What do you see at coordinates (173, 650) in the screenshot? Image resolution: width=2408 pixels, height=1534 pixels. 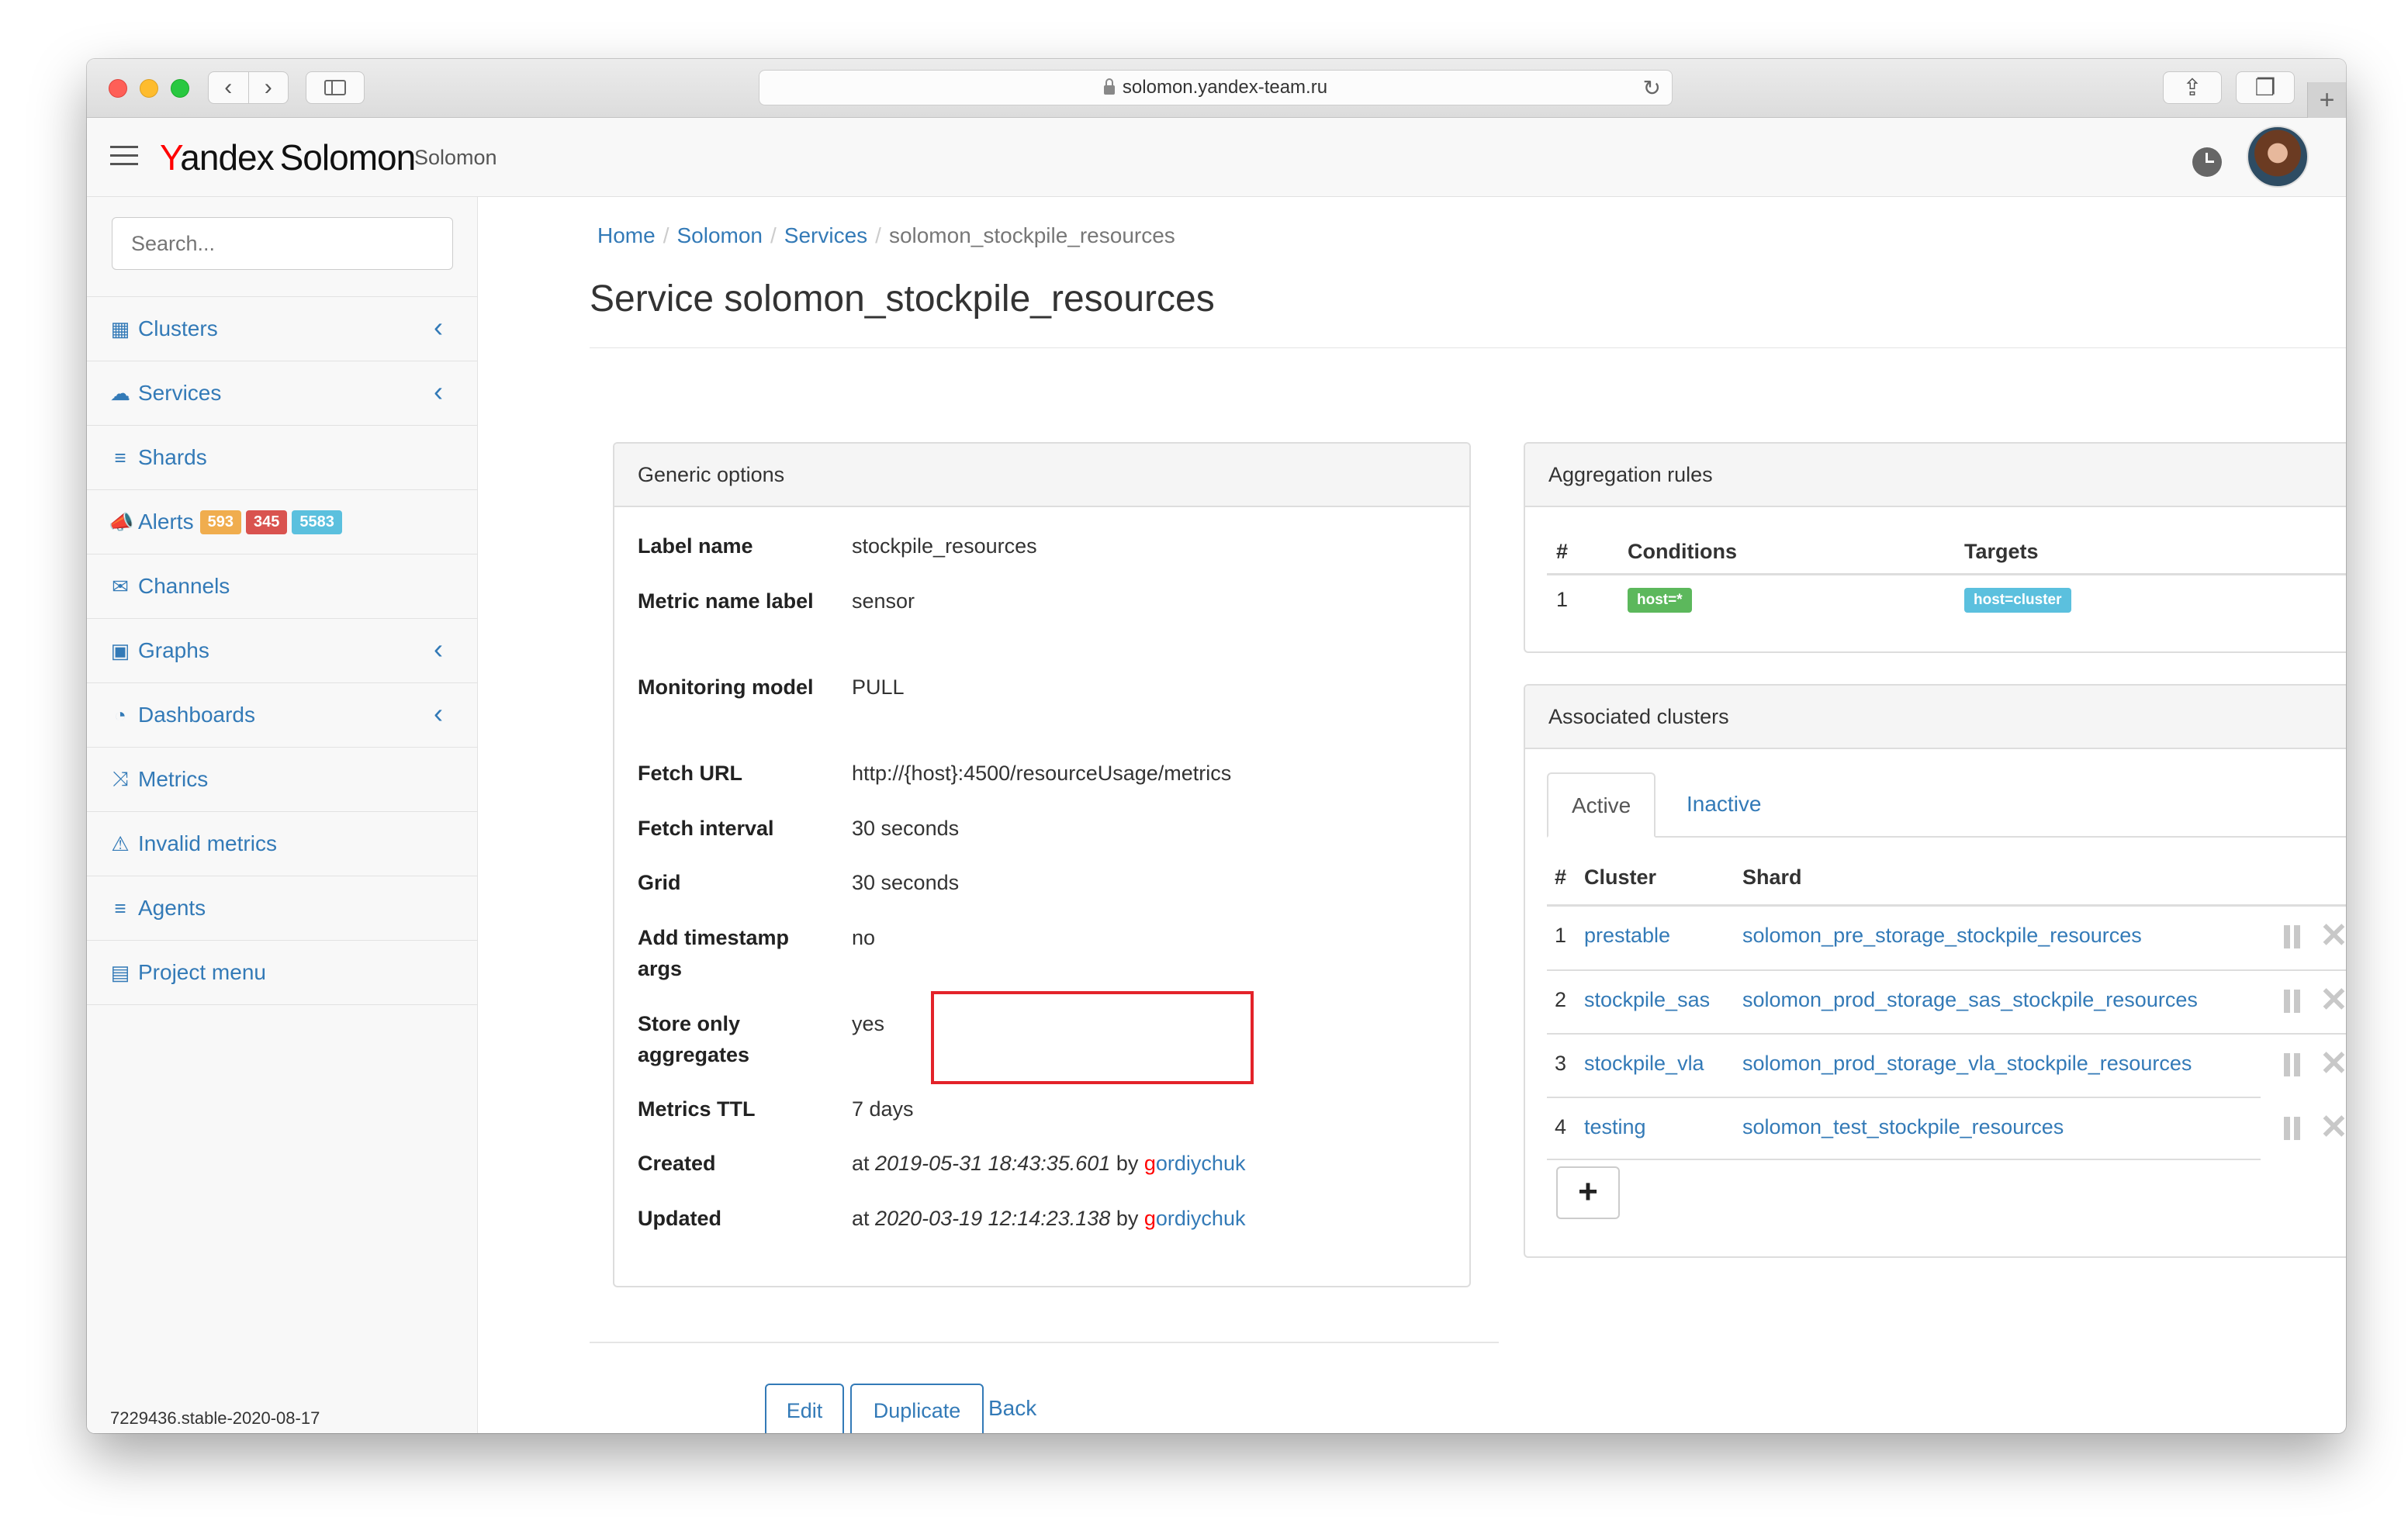 I see `sidebar-item-label: Graphs` at bounding box center [173, 650].